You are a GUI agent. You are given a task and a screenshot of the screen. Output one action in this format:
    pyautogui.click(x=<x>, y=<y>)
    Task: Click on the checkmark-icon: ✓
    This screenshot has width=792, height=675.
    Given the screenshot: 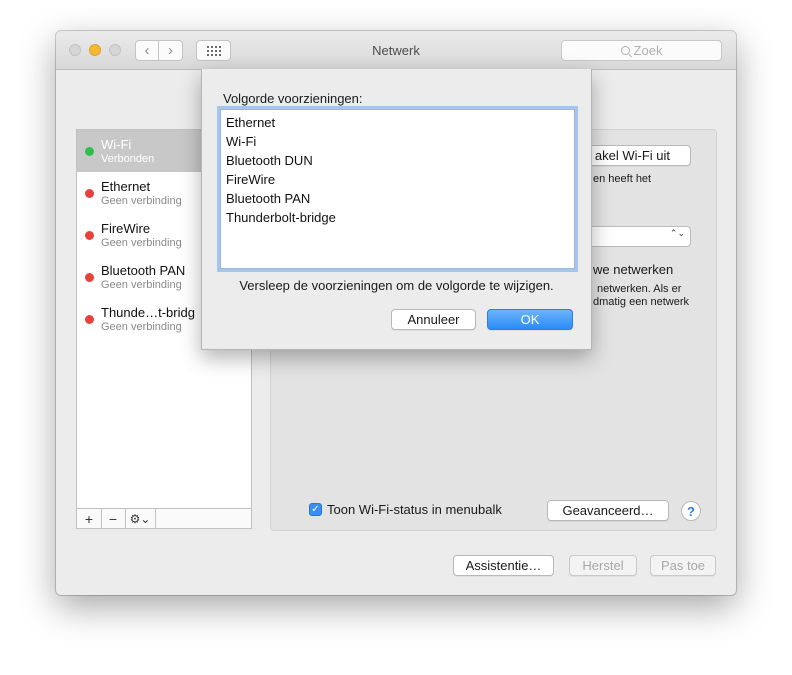 What is the action you would take?
    pyautogui.click(x=315, y=509)
    